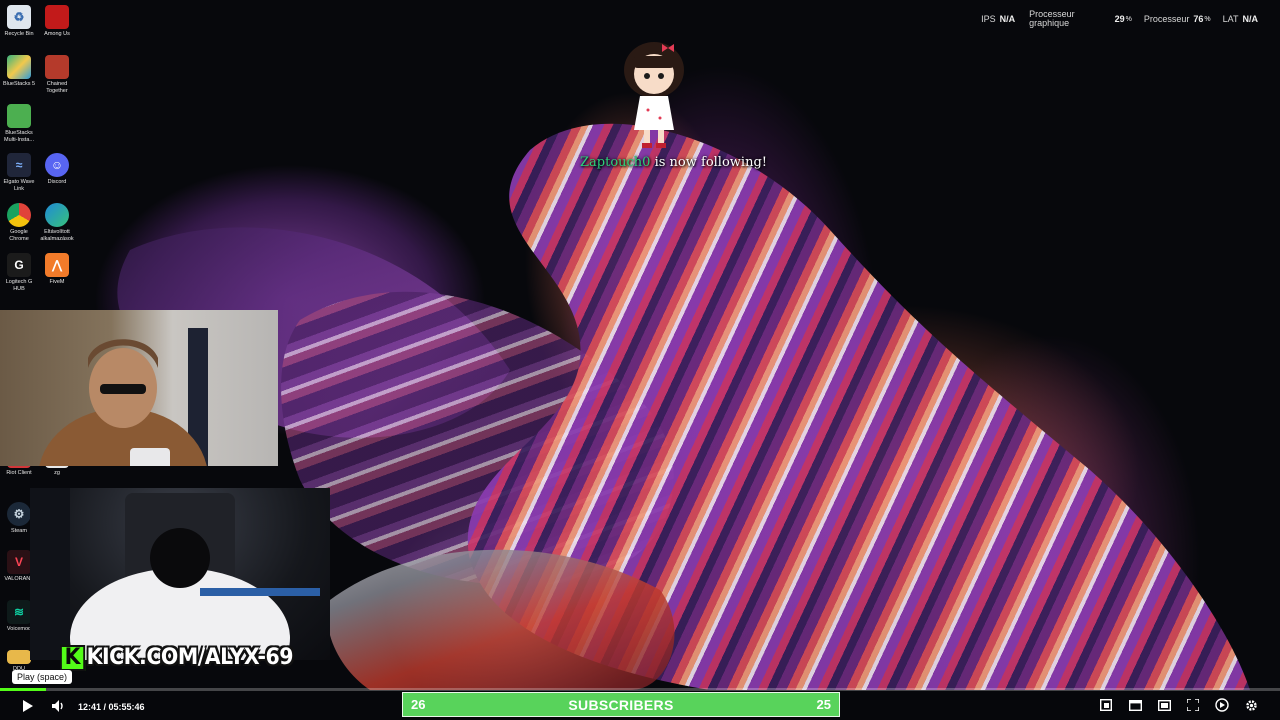 This screenshot has width=1280, height=720. I want to click on bluestacks-icon, so click(19, 67).